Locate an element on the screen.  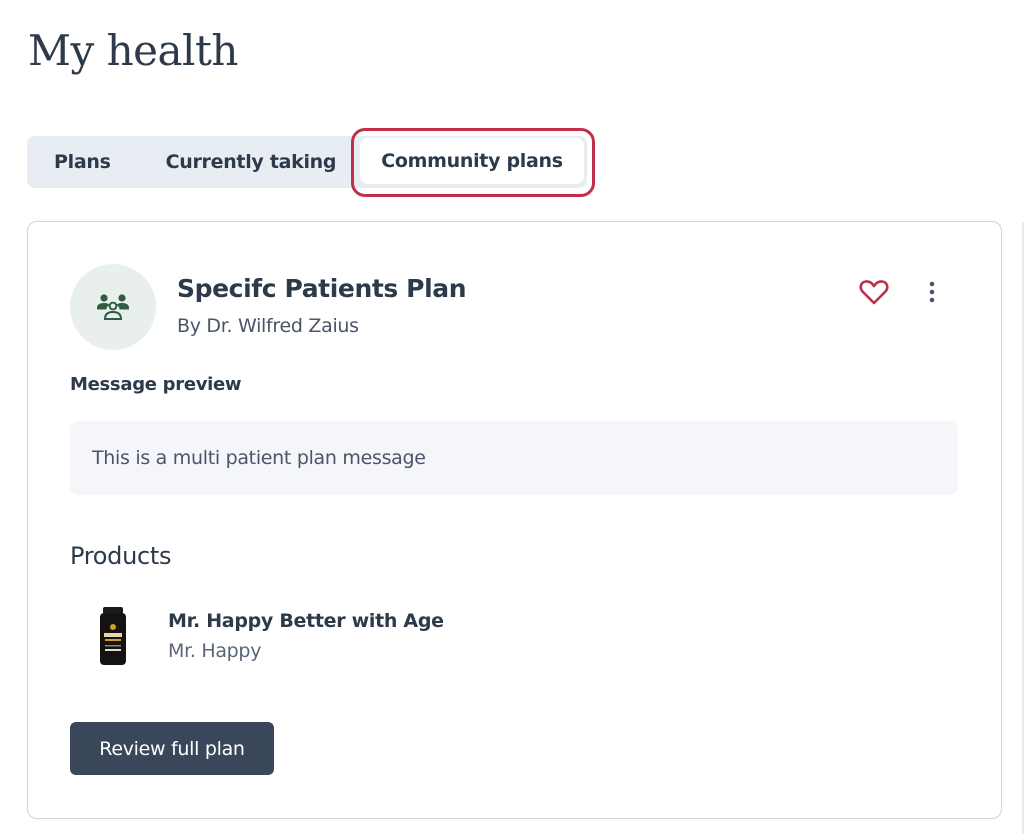
tab-plans: Plans is located at coordinates (83, 162).